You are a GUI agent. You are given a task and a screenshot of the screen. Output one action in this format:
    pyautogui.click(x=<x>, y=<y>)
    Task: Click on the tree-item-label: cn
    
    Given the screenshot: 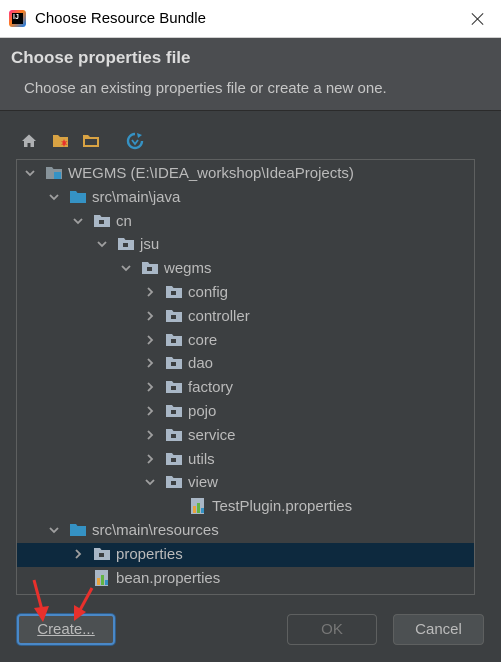 What is the action you would take?
    pyautogui.click(x=124, y=221)
    